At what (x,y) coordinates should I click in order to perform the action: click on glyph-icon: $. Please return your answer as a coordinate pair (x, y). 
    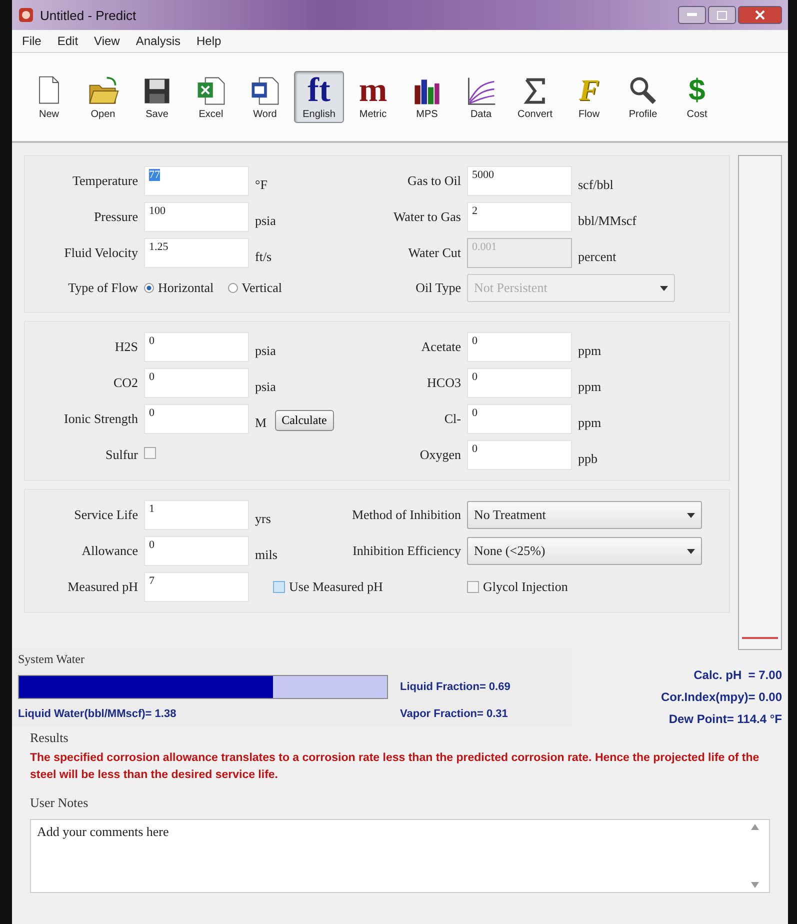
    Looking at the image, I should click on (697, 91).